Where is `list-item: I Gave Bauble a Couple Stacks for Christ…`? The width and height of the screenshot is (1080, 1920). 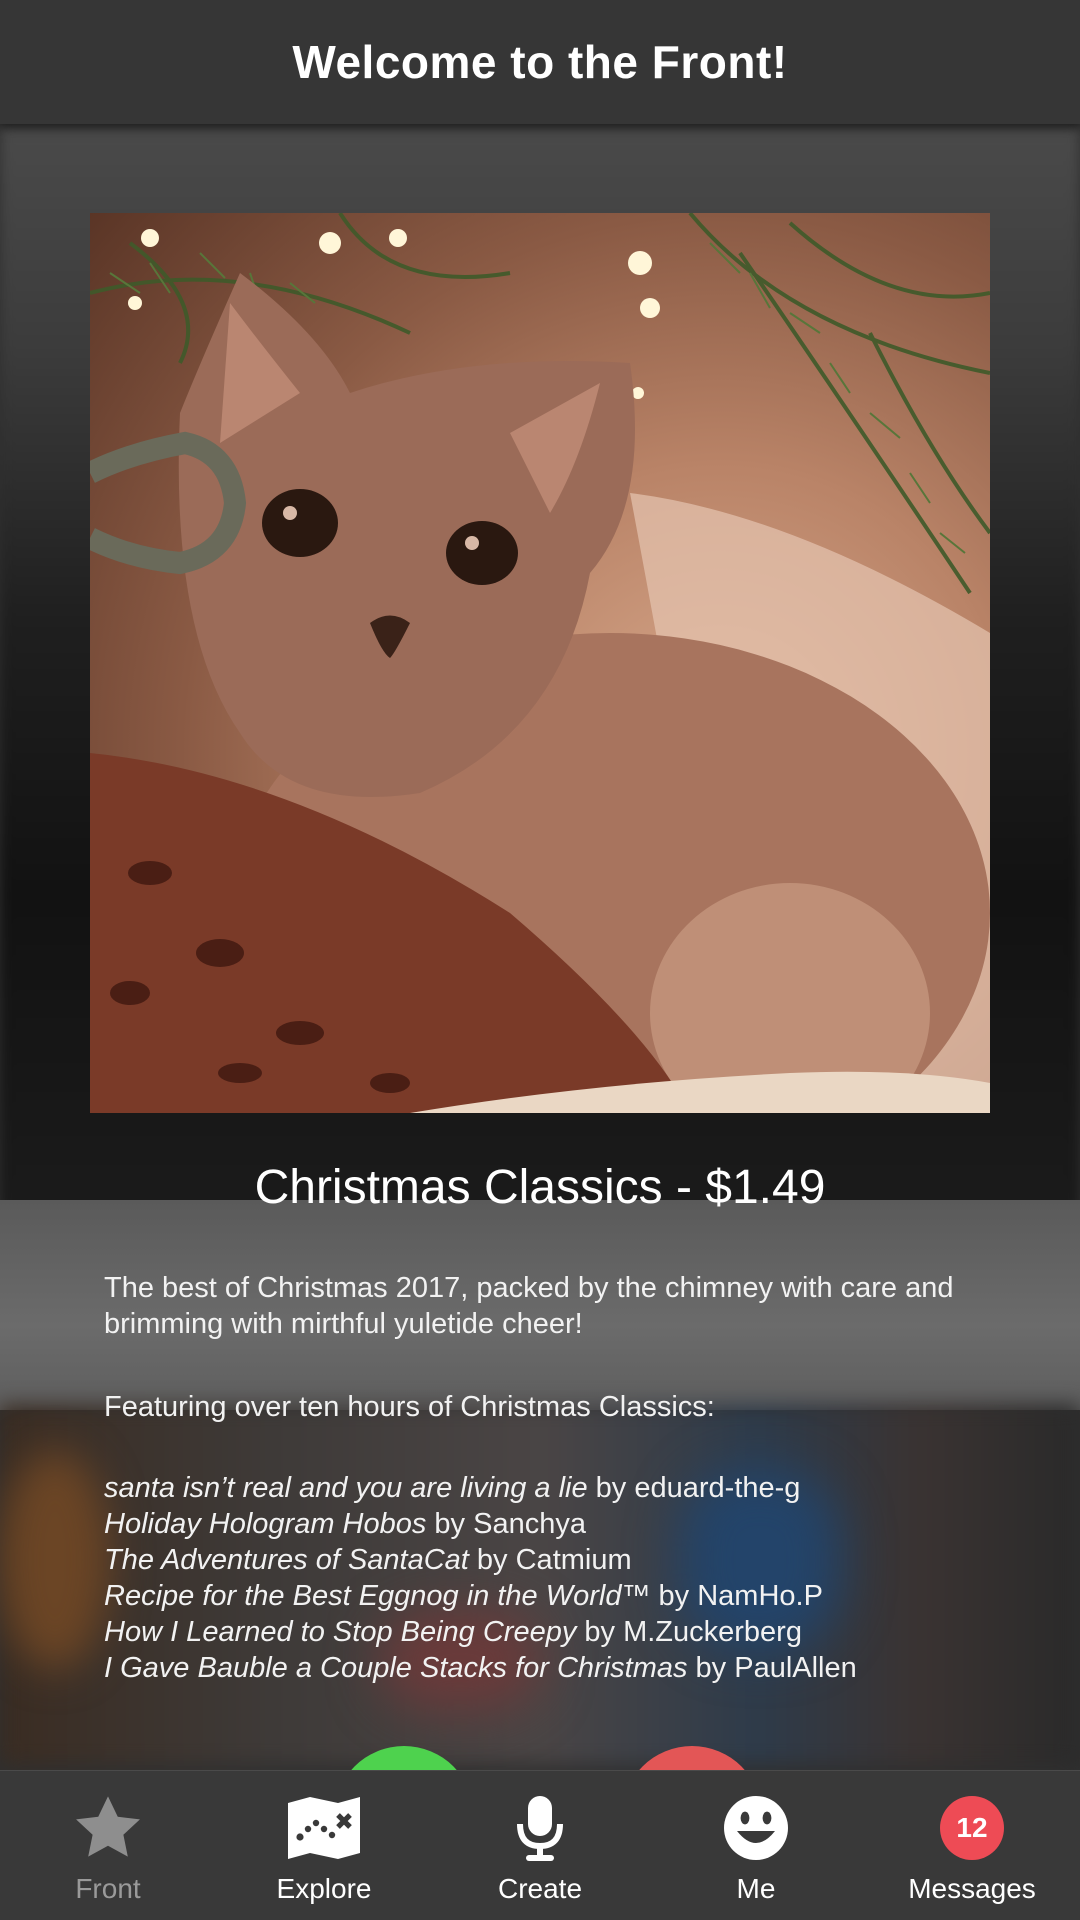
list-item: I Gave Bauble a Couple Stacks for Christ… is located at coordinates (480, 1668).